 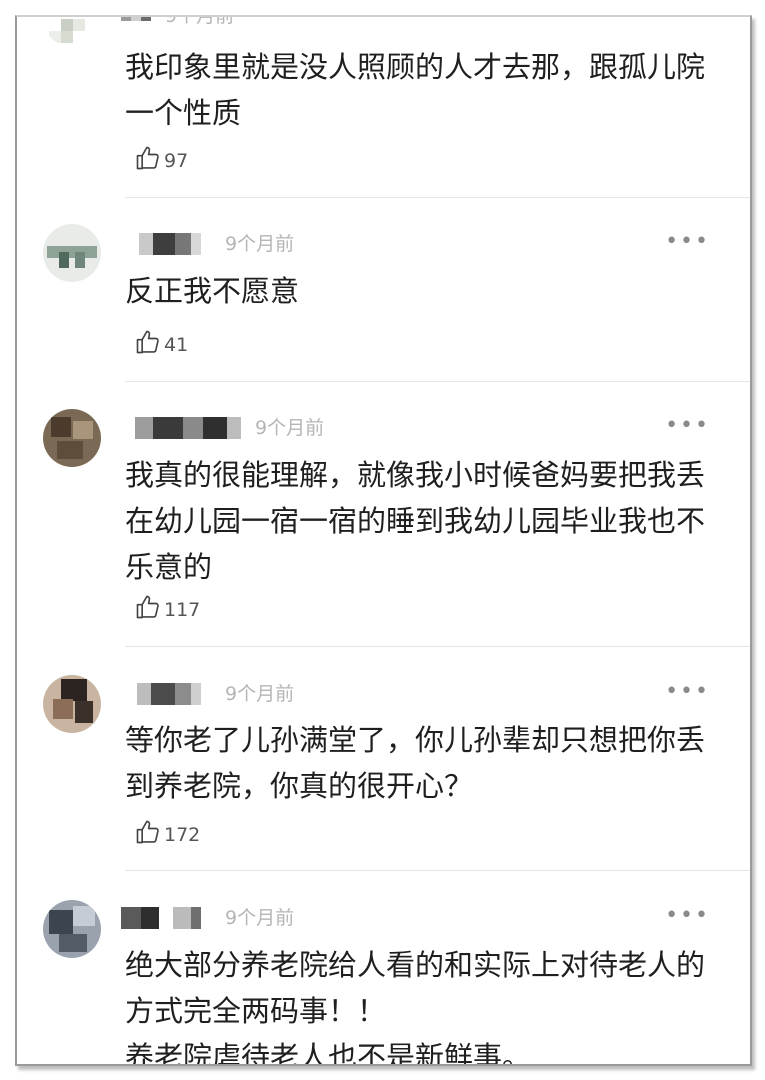 I want to click on like-button: 97, so click(x=161, y=160).